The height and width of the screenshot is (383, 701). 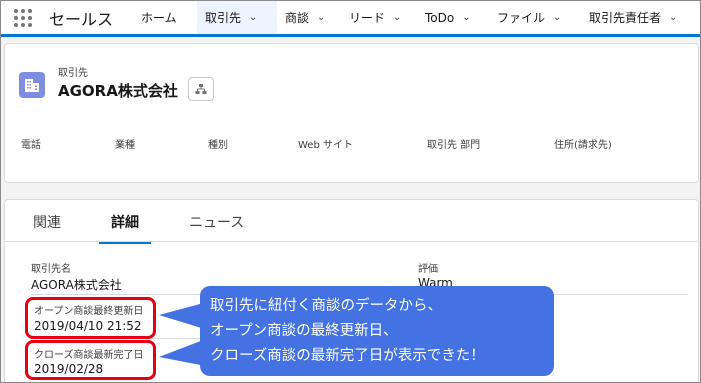 What do you see at coordinates (326, 306) in the screenshot?
I see `callout-line: 取引先に紐付く商談のデータから、` at bounding box center [326, 306].